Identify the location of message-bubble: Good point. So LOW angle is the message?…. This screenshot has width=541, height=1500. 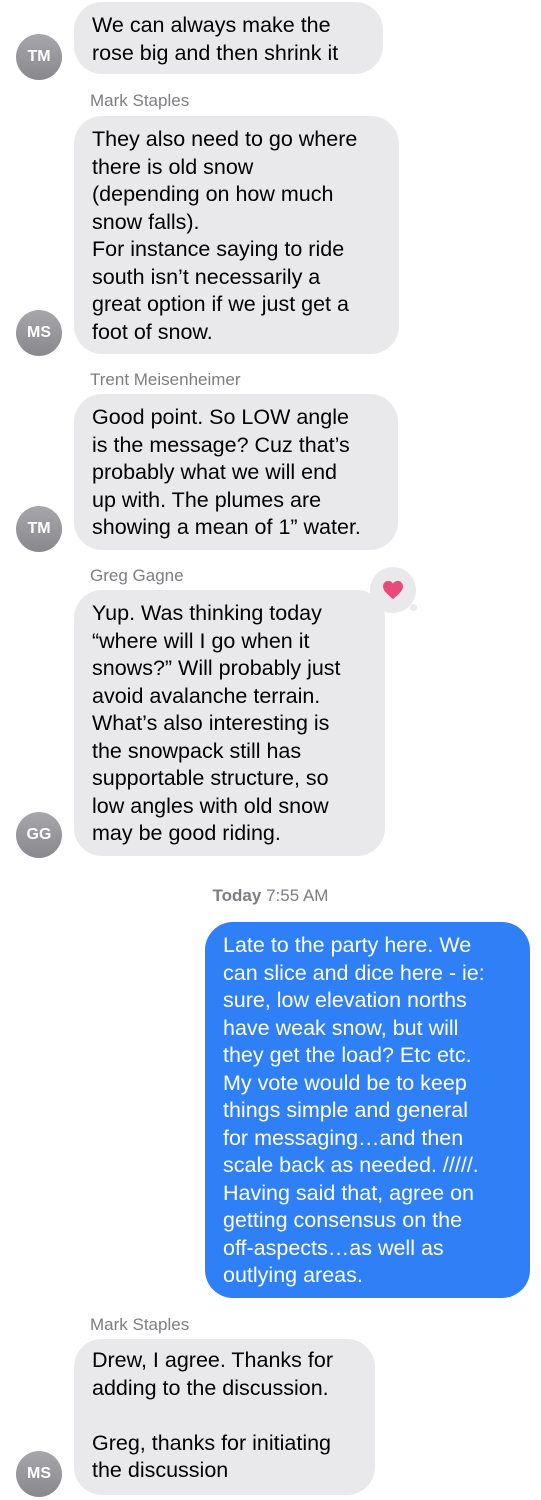
(236, 472).